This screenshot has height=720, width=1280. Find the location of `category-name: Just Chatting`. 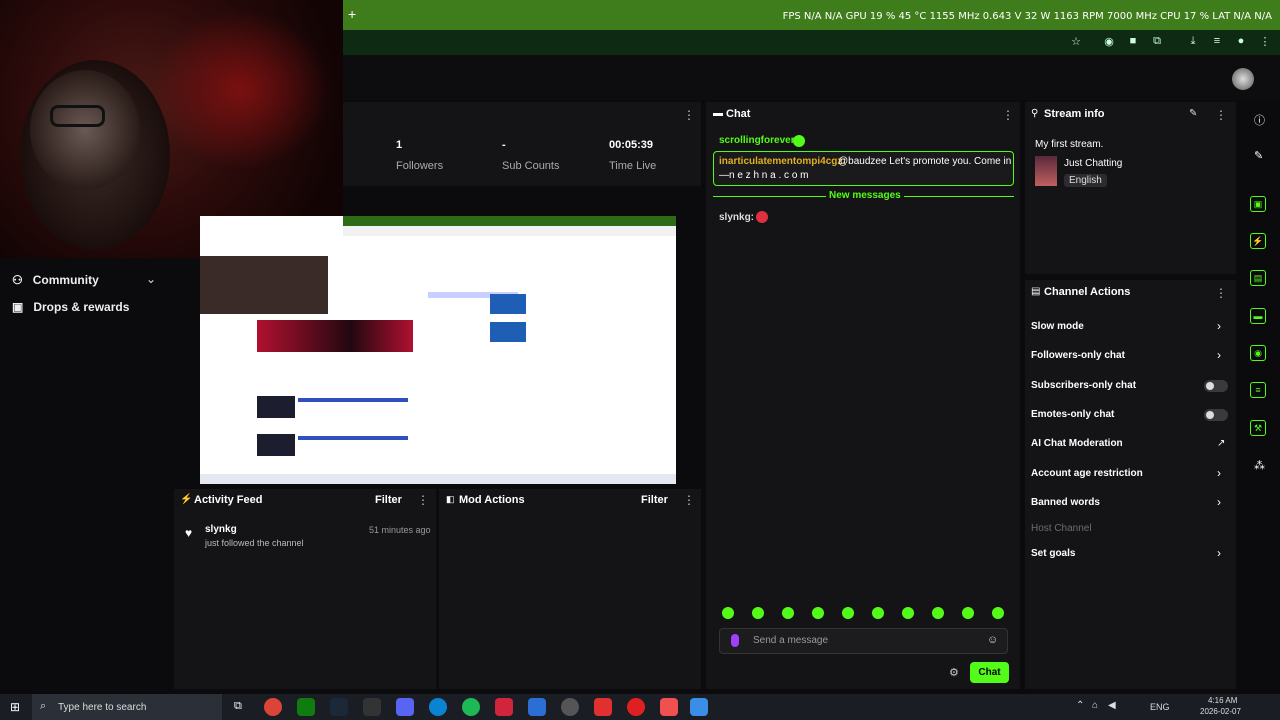

category-name: Just Chatting is located at coordinates (1093, 163).